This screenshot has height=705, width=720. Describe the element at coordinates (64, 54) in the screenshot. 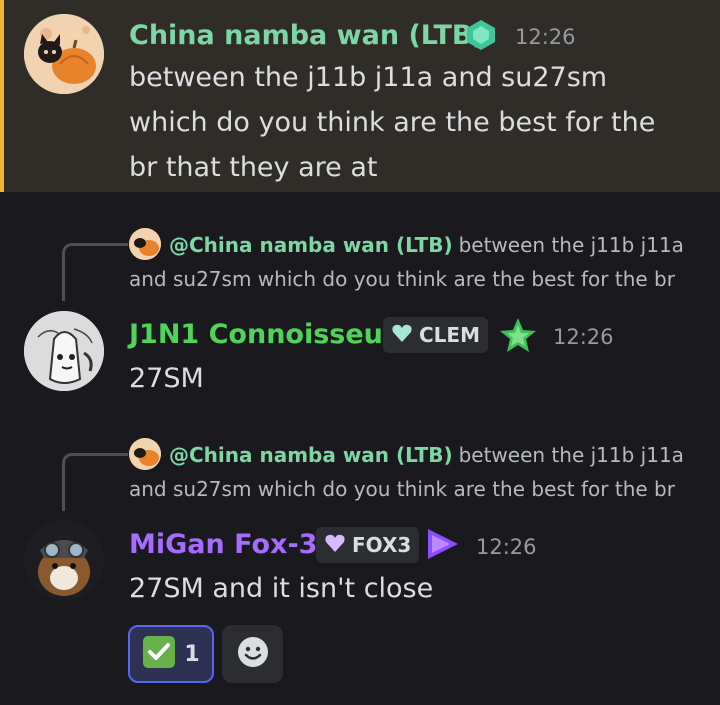

I see `pumpkin-cat-avatar` at that location.